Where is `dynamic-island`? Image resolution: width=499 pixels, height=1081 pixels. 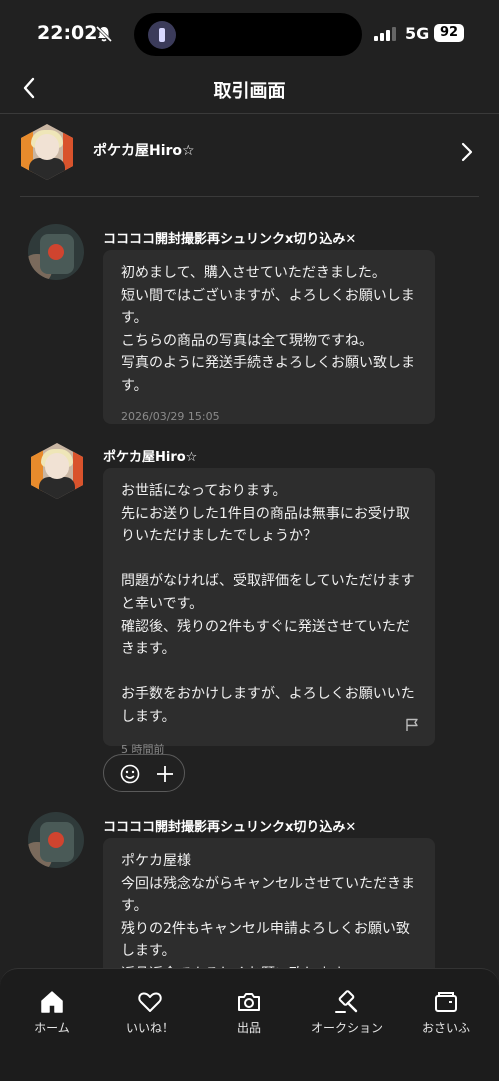 dynamic-island is located at coordinates (248, 34).